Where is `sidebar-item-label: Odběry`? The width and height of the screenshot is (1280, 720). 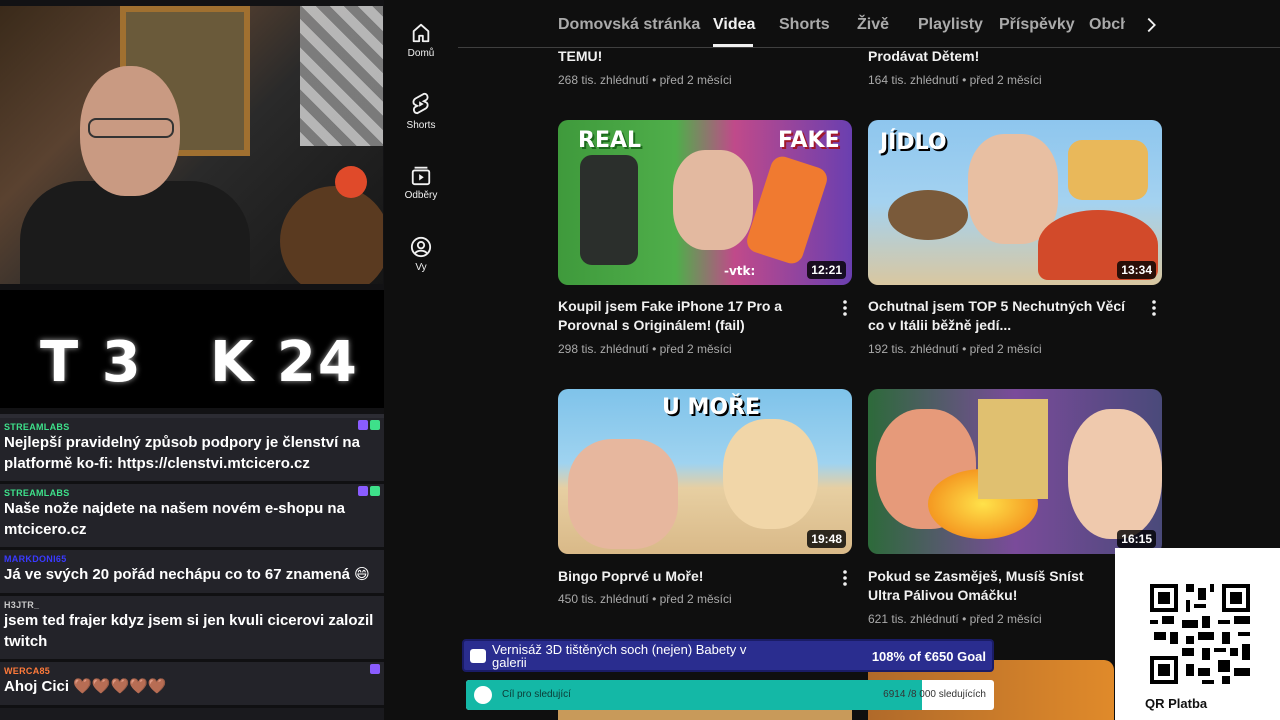
sidebar-item-label: Odběry is located at coordinates (421, 195).